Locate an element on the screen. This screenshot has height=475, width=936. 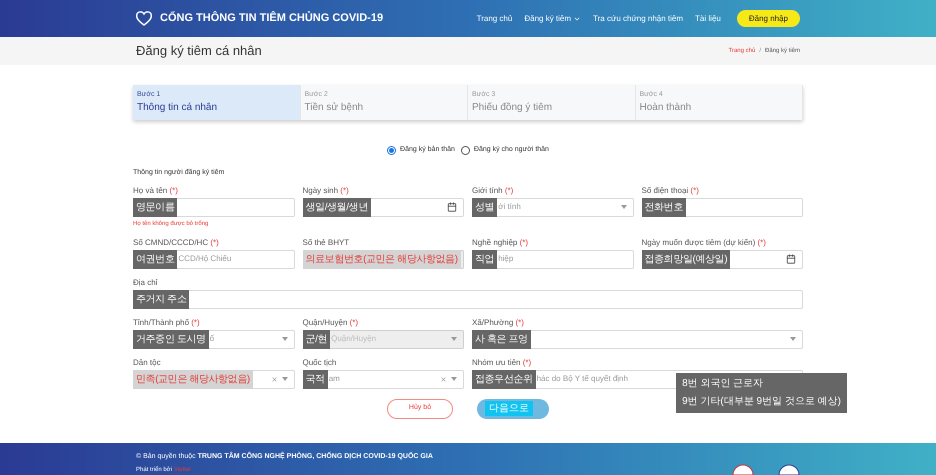
field-label: Số CMND/CCCD/HC (*) is located at coordinates (176, 241).